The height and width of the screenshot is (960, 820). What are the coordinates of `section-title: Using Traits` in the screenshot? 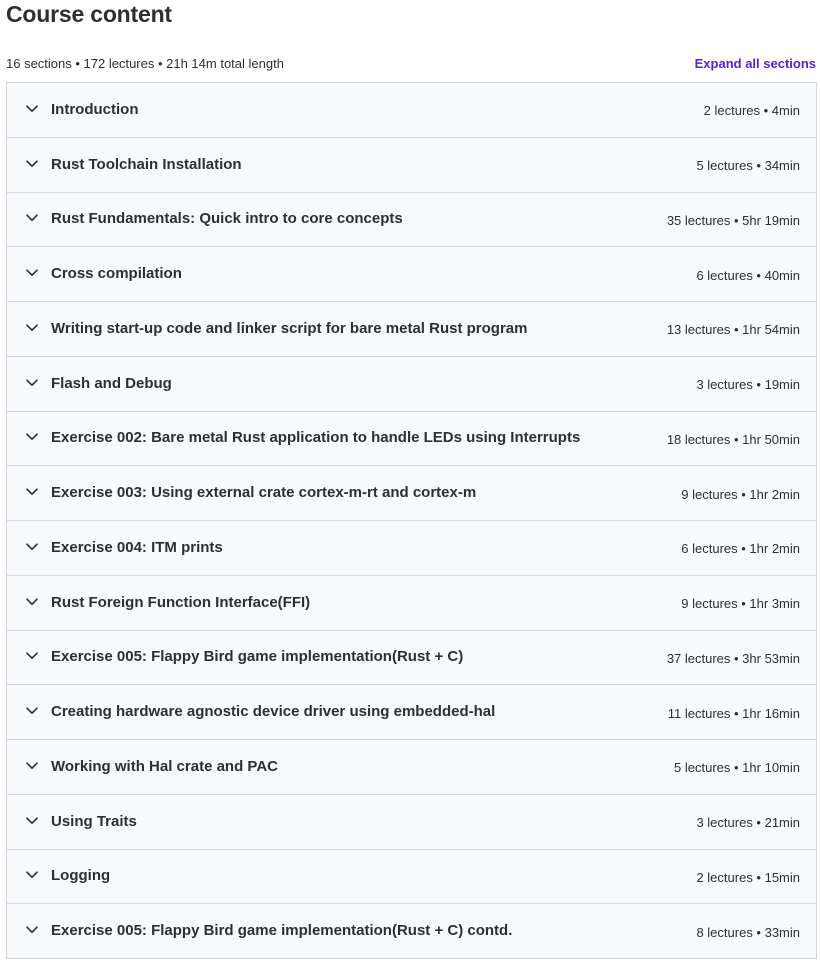 It's located at (94, 821).